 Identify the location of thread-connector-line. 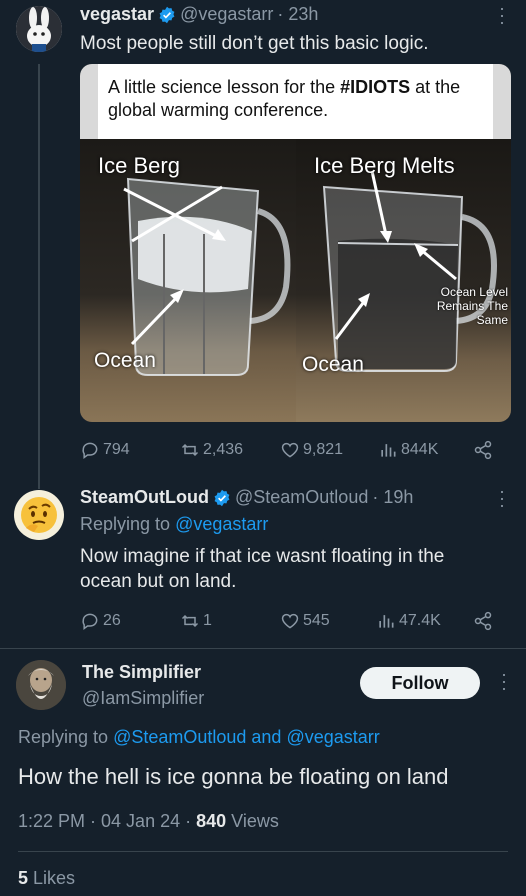
(39, 276).